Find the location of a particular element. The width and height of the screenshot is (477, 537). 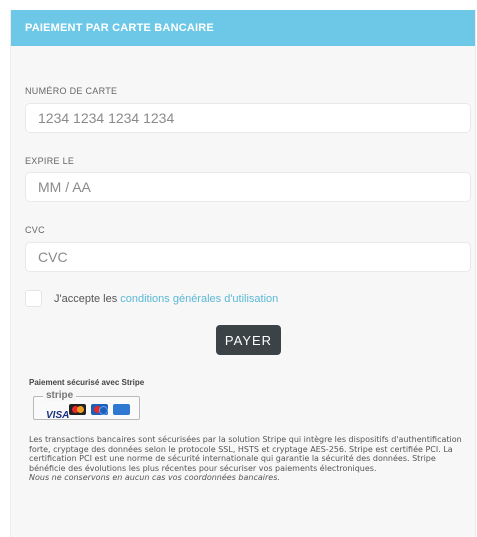

card-number-input is located at coordinates (248, 118).